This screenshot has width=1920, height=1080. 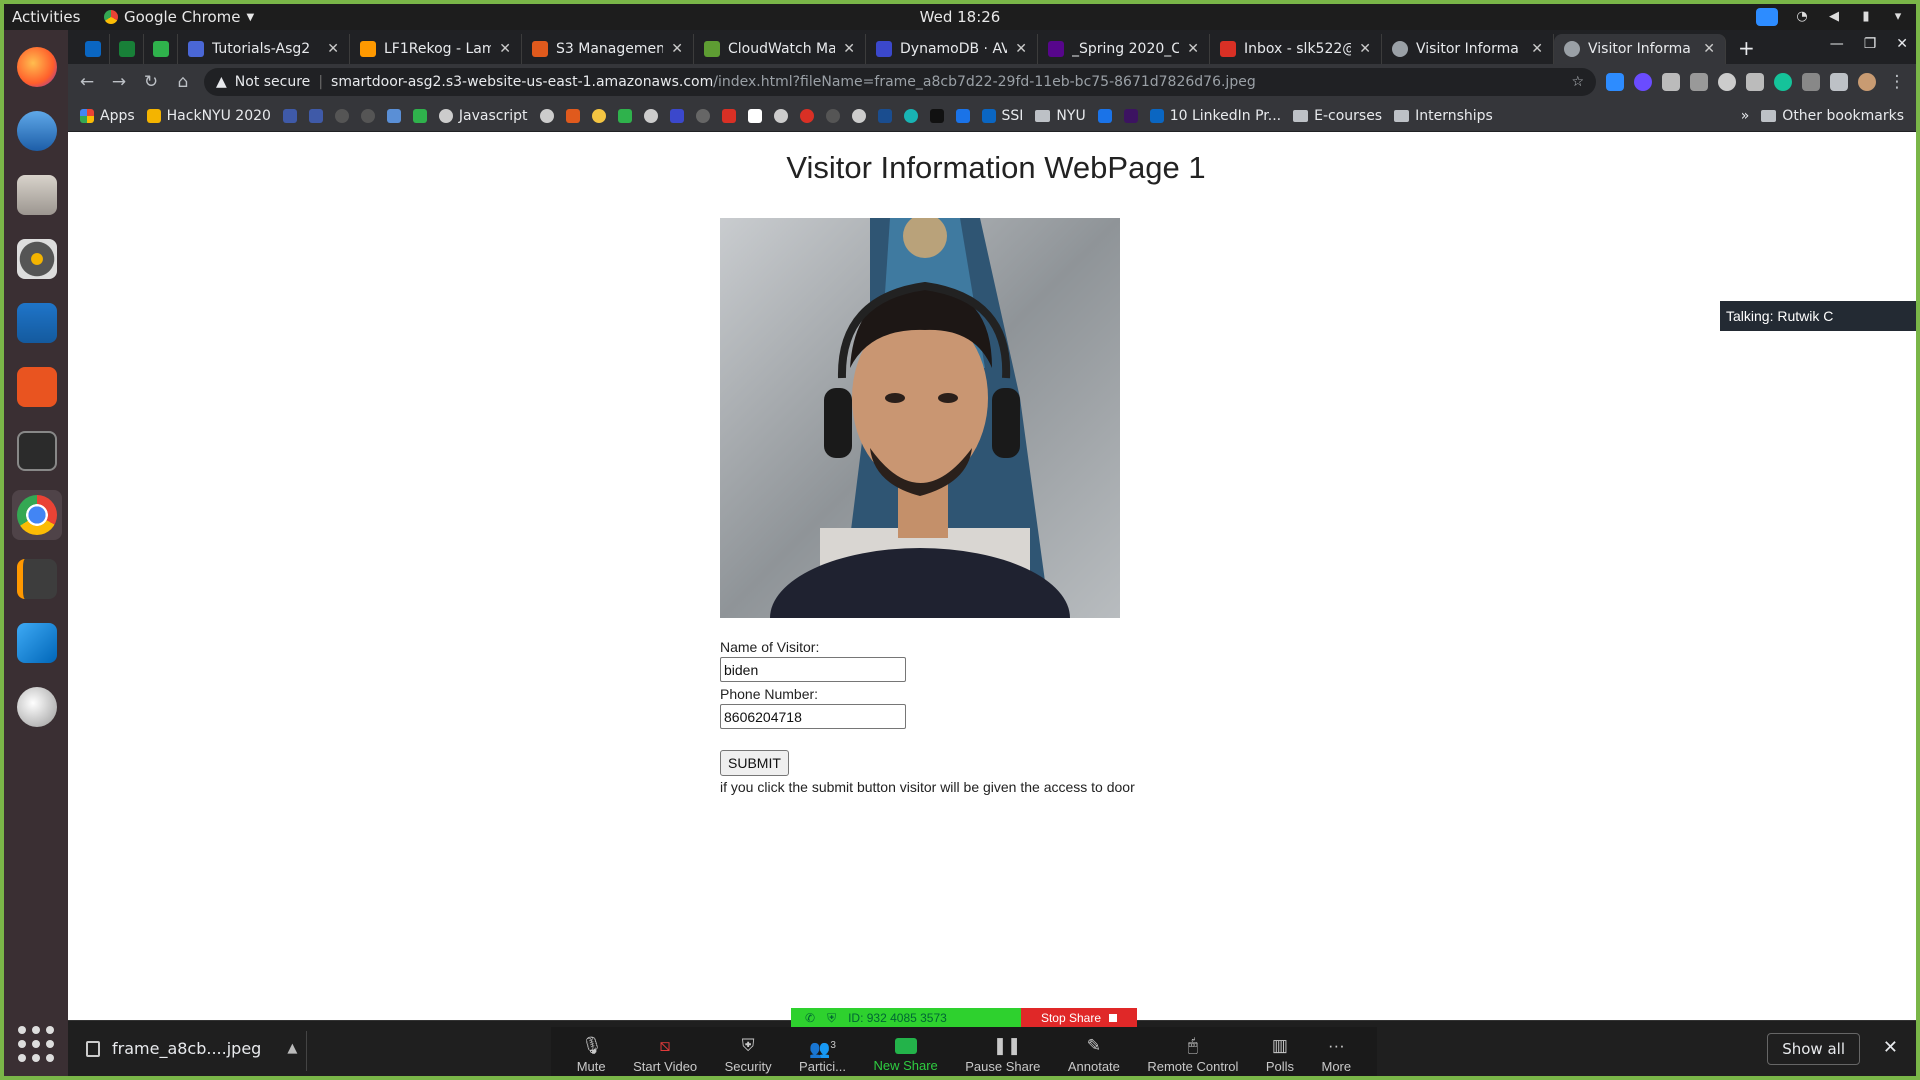 I want to click on zoom-dock-icon, so click(x=37, y=707).